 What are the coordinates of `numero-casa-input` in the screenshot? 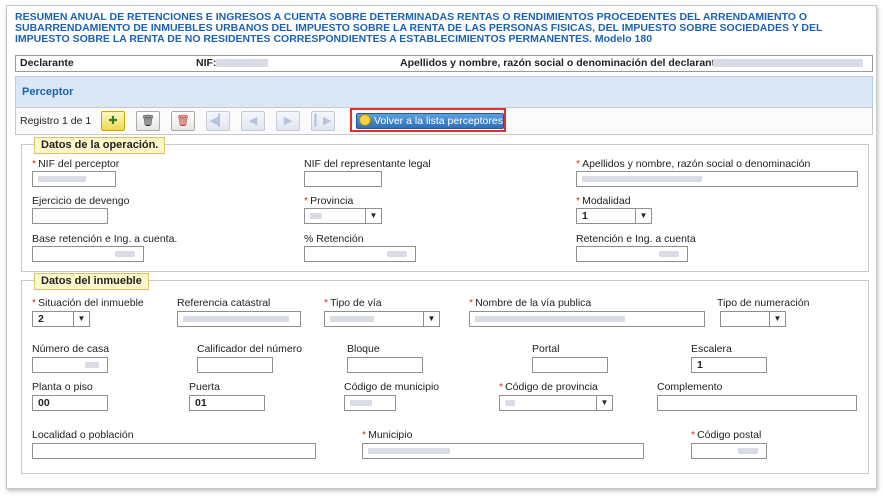 It's located at (70, 365).